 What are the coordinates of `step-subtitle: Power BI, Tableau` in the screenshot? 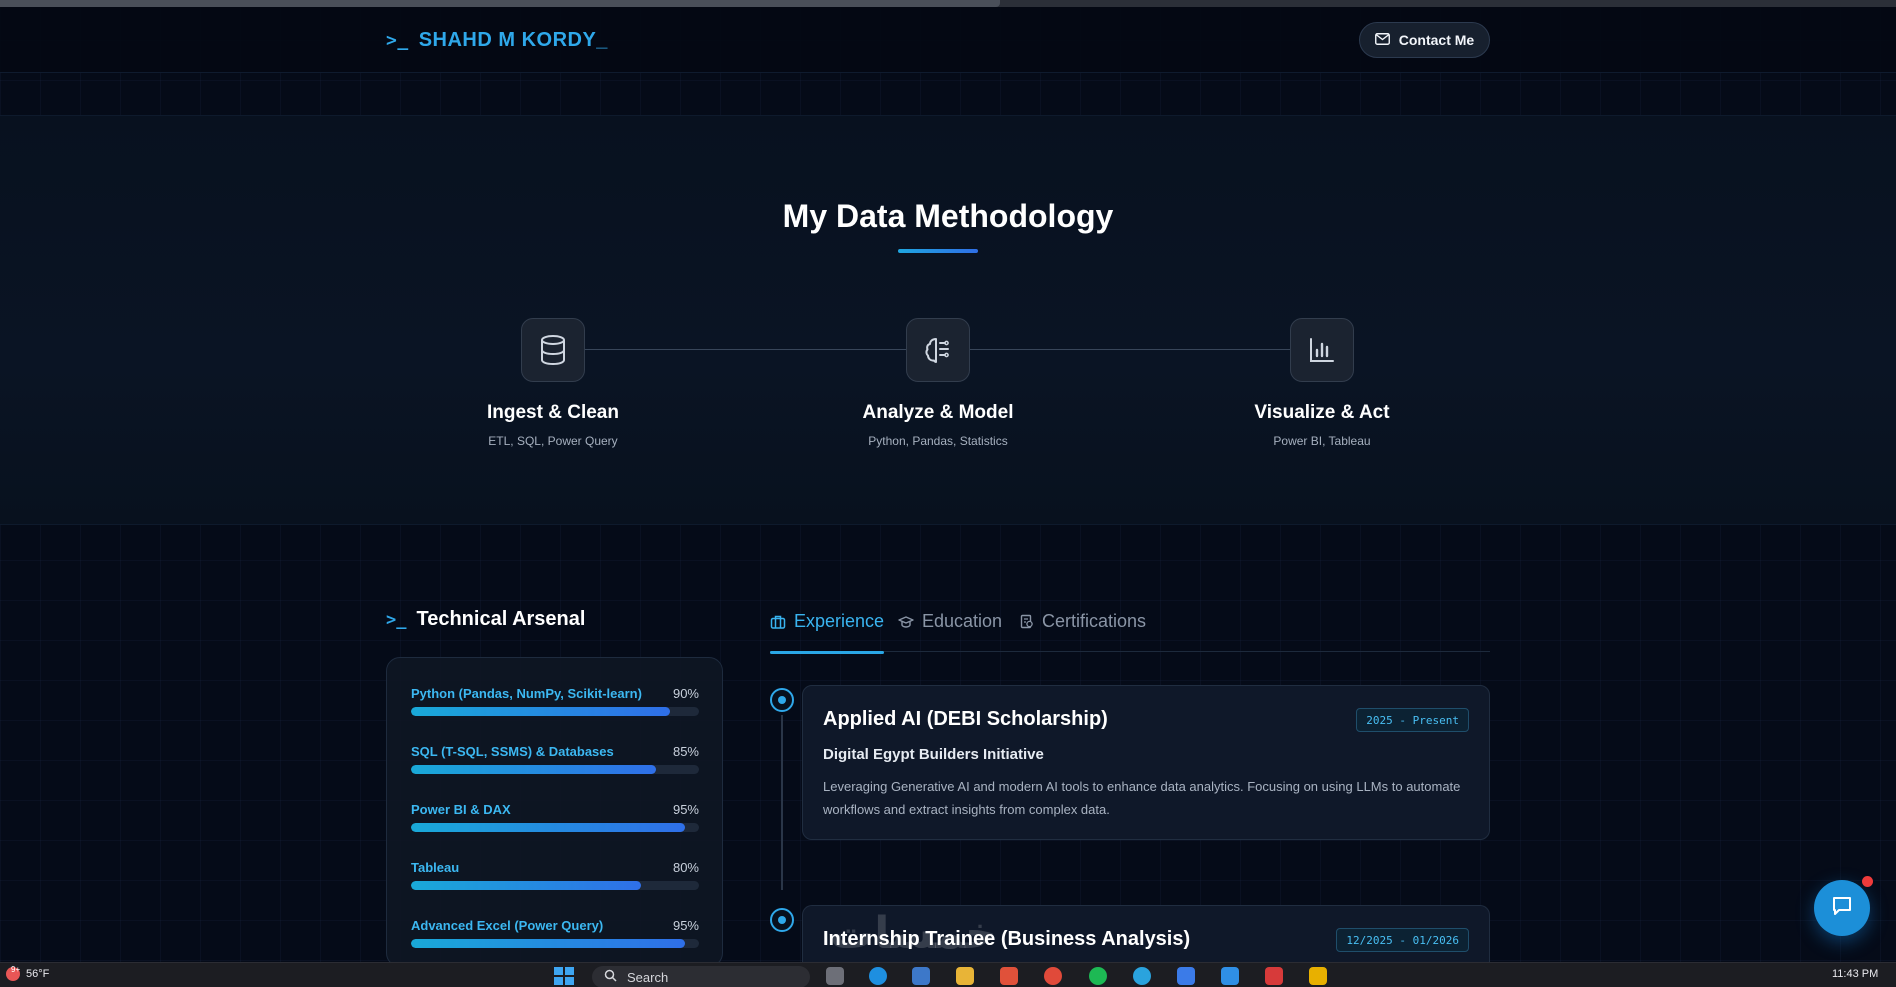 It's located at (1322, 441).